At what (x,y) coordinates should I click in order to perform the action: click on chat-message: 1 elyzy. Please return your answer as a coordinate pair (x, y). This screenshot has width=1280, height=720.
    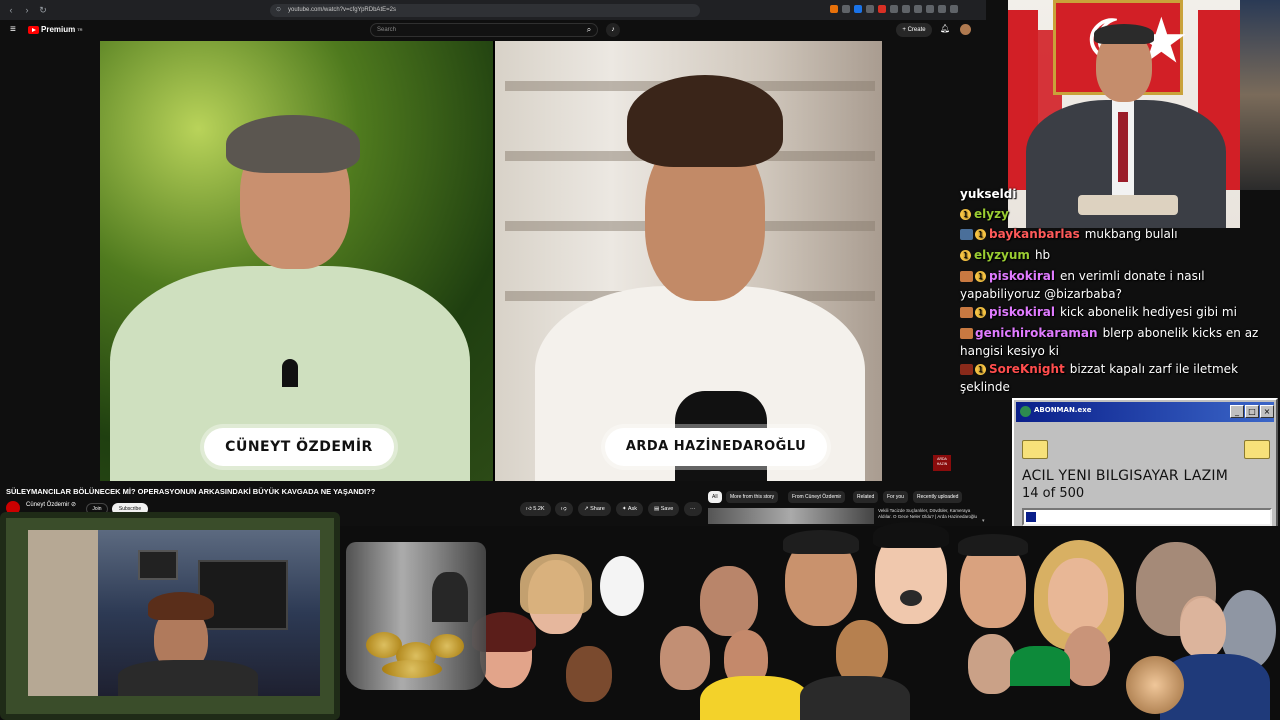
    Looking at the image, I should click on (1120, 214).